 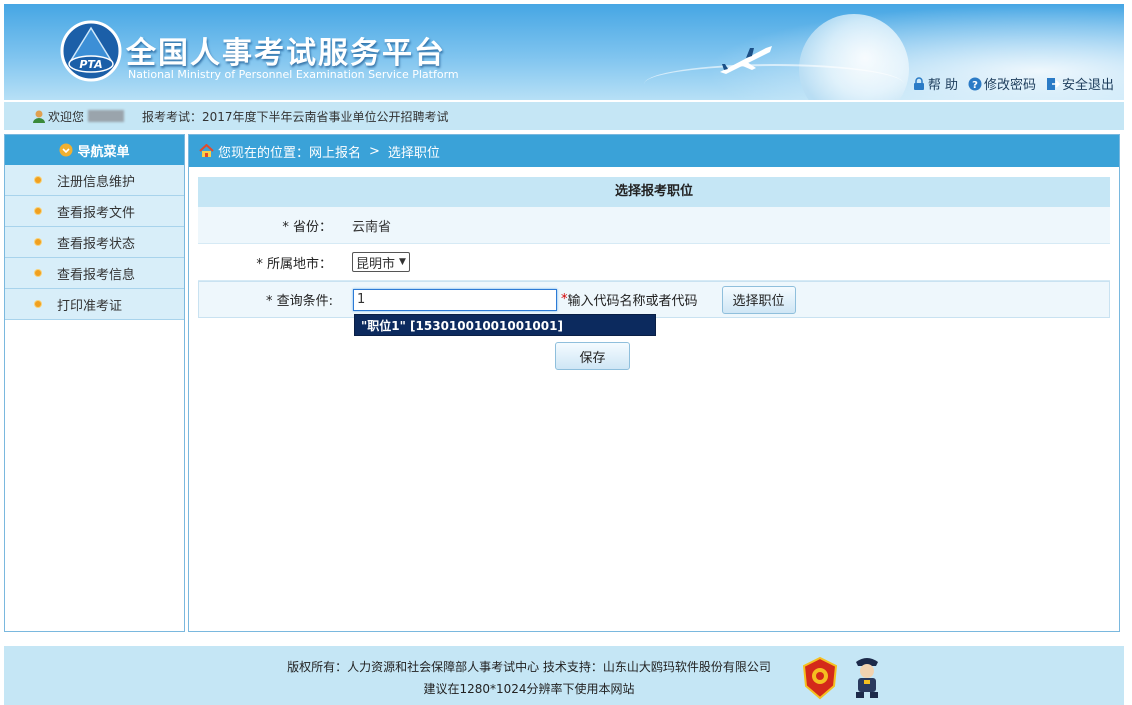 What do you see at coordinates (294, 264) in the screenshot?
I see `city-label: * 所属地市：` at bounding box center [294, 264].